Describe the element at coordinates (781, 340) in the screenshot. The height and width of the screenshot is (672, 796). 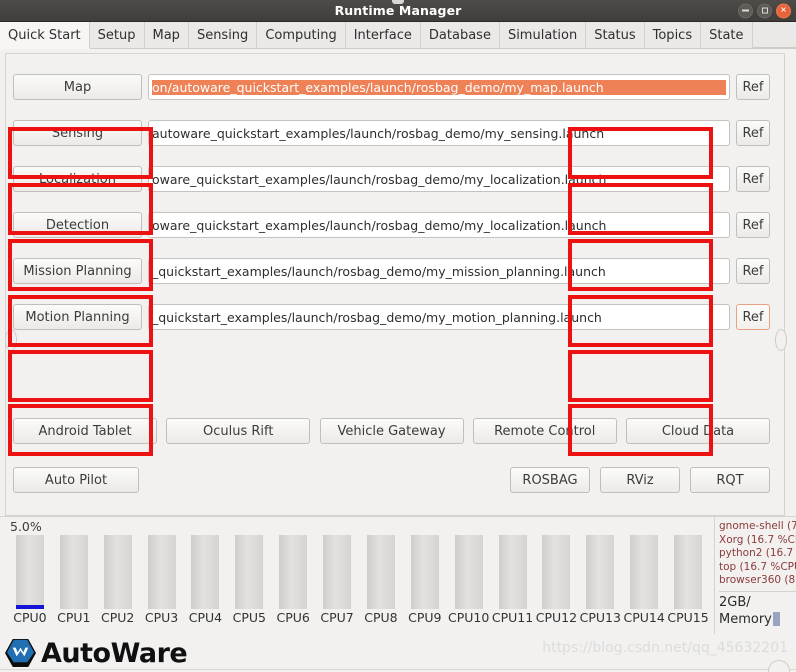
I see `right-splitter-handle` at that location.